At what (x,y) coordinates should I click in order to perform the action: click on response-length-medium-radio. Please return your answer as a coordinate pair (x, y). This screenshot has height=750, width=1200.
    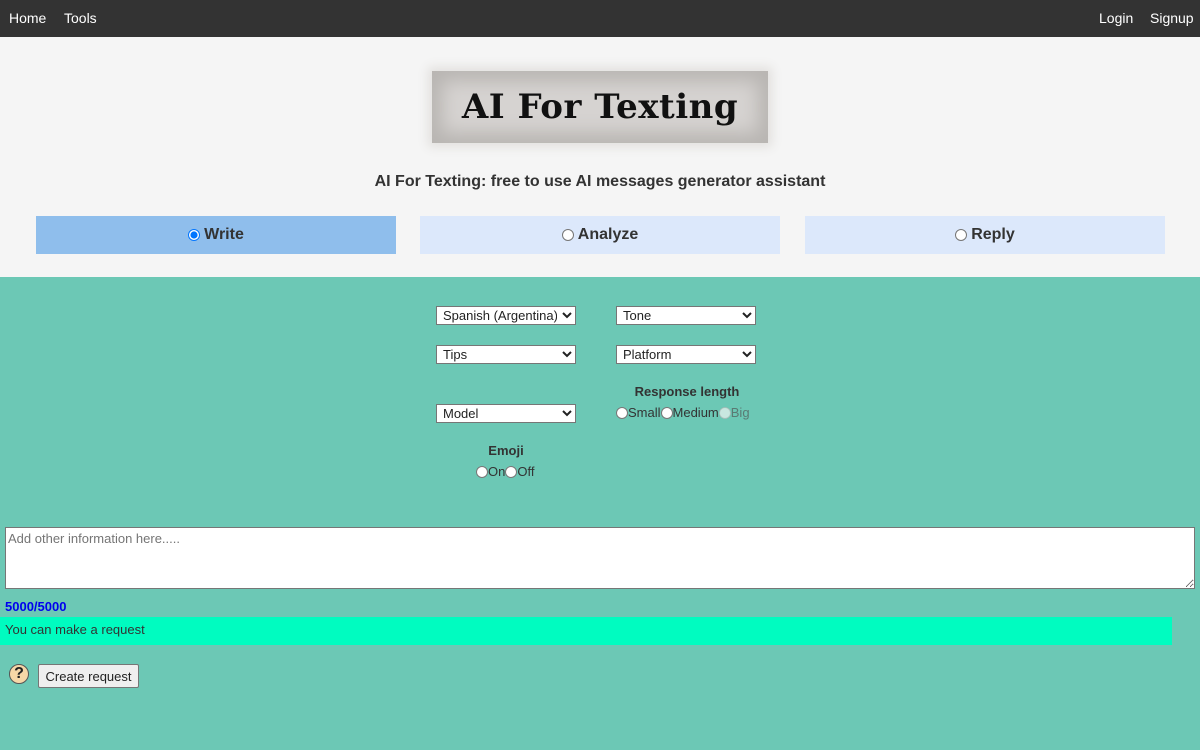
    Looking at the image, I should click on (666, 412).